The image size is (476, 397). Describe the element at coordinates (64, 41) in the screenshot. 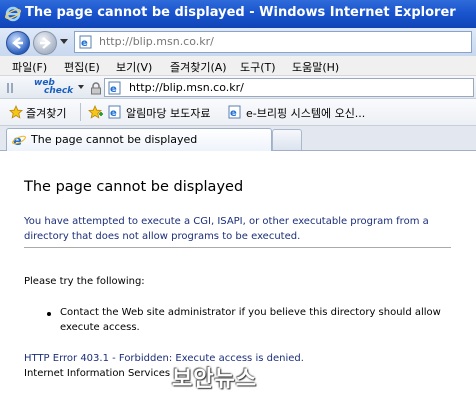

I see `recent-pages-dropdown` at that location.